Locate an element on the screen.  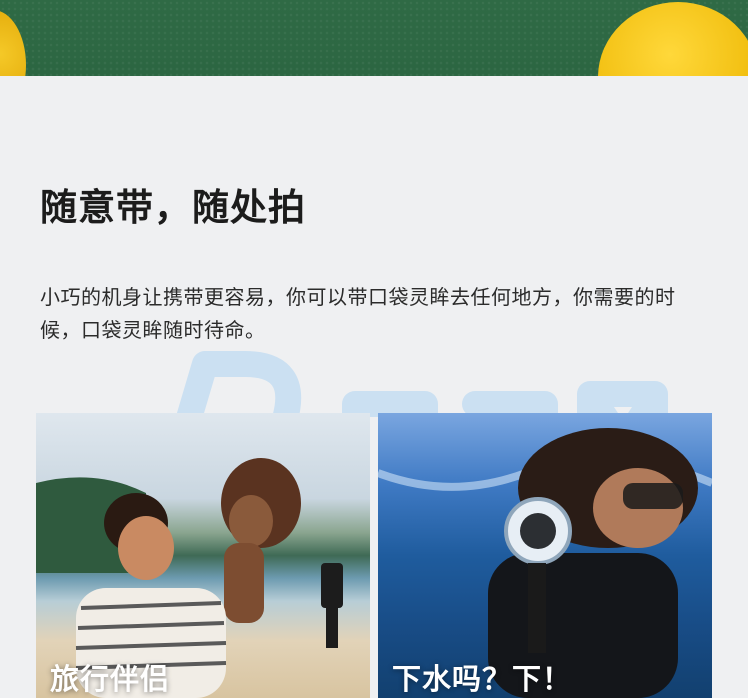
underwater-caption: 下水吗？下！ is located at coordinates (482, 679).